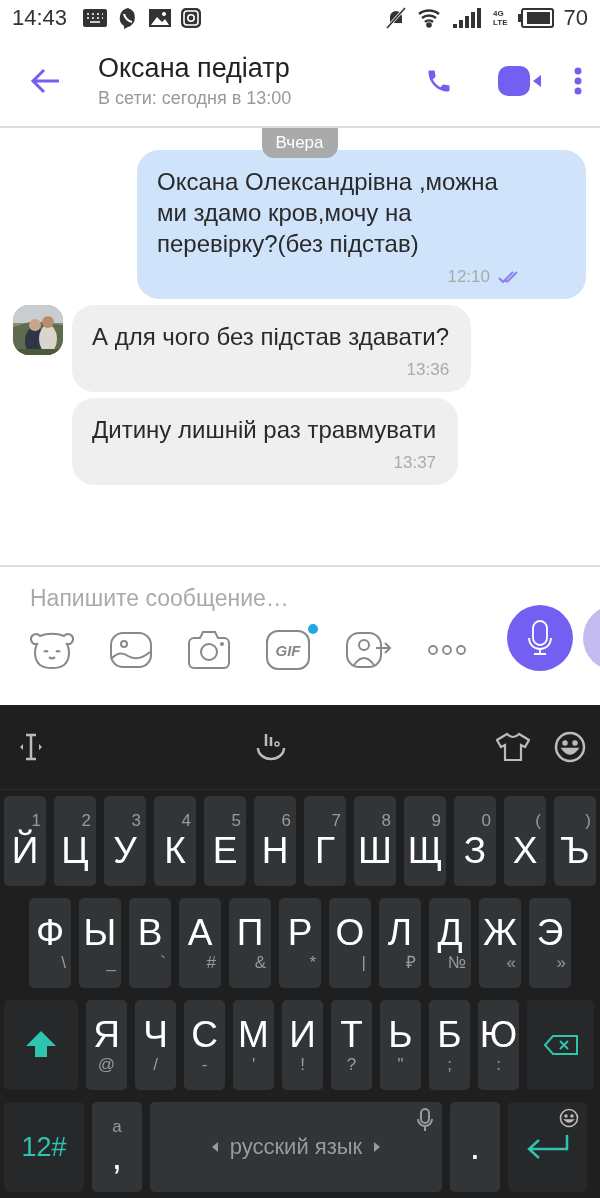  I want to click on keyboard-key: И !, so click(302, 1045).